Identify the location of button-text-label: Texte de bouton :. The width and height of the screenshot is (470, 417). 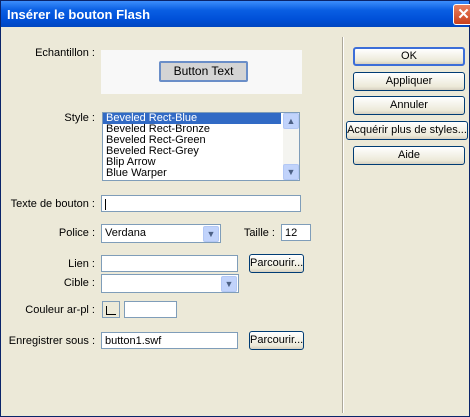
(52, 204).